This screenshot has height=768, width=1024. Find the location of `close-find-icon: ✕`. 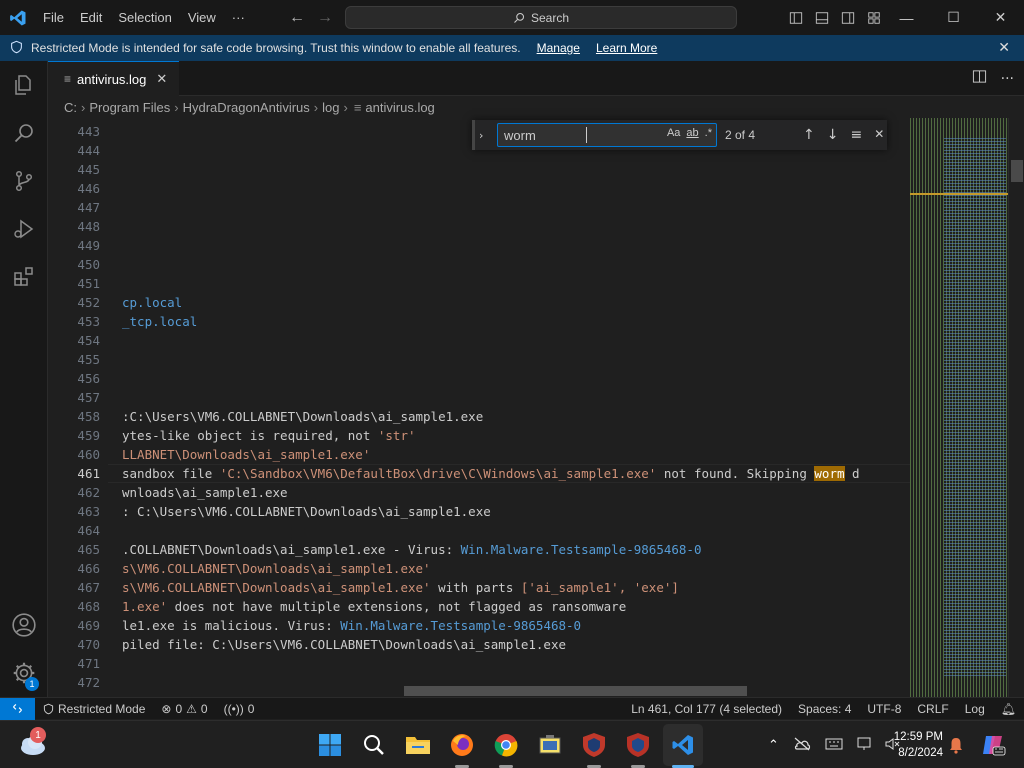

close-find-icon: ✕ is located at coordinates (879, 135).